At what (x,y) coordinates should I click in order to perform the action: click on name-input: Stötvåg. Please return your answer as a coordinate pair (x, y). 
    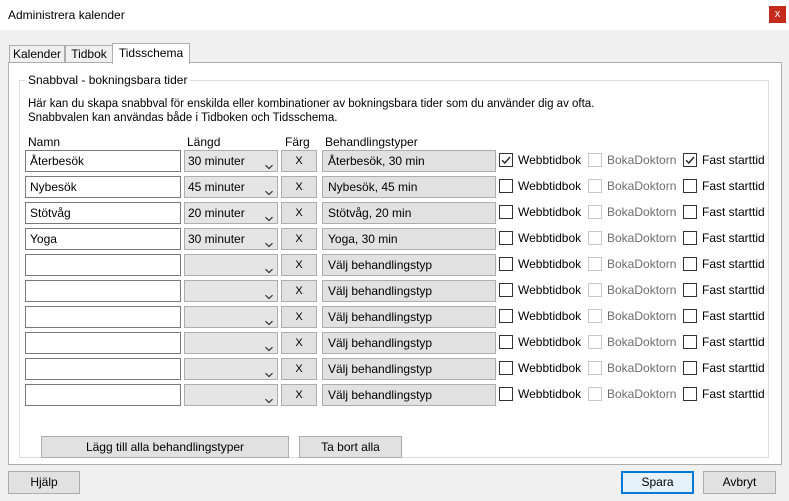
    Looking at the image, I should click on (103, 213).